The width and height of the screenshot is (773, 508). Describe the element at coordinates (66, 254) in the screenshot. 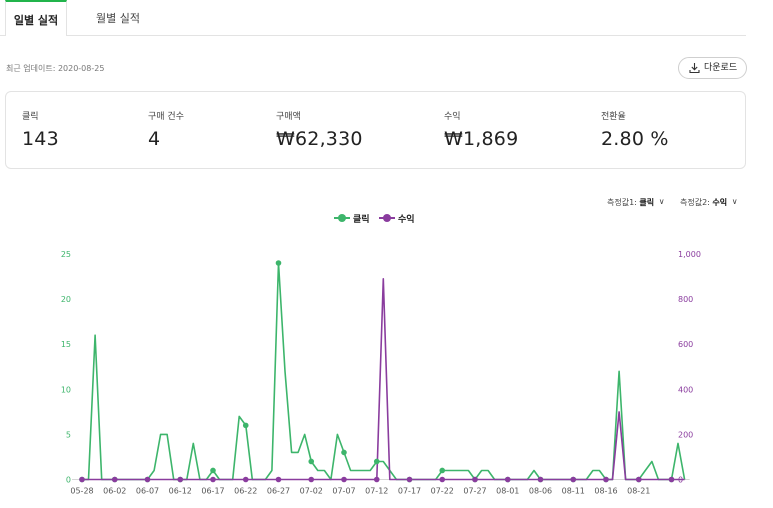

I see `y-left-tick-label: 25` at that location.